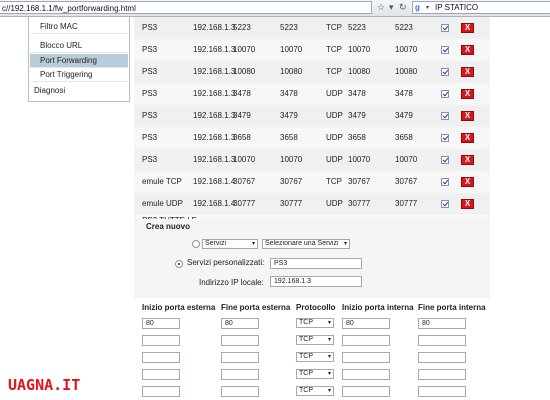 The height and width of the screenshot is (400, 550). Describe the element at coordinates (79, 27) in the screenshot. I see `nav-item-filtro-mac: Filtro MAC` at that location.